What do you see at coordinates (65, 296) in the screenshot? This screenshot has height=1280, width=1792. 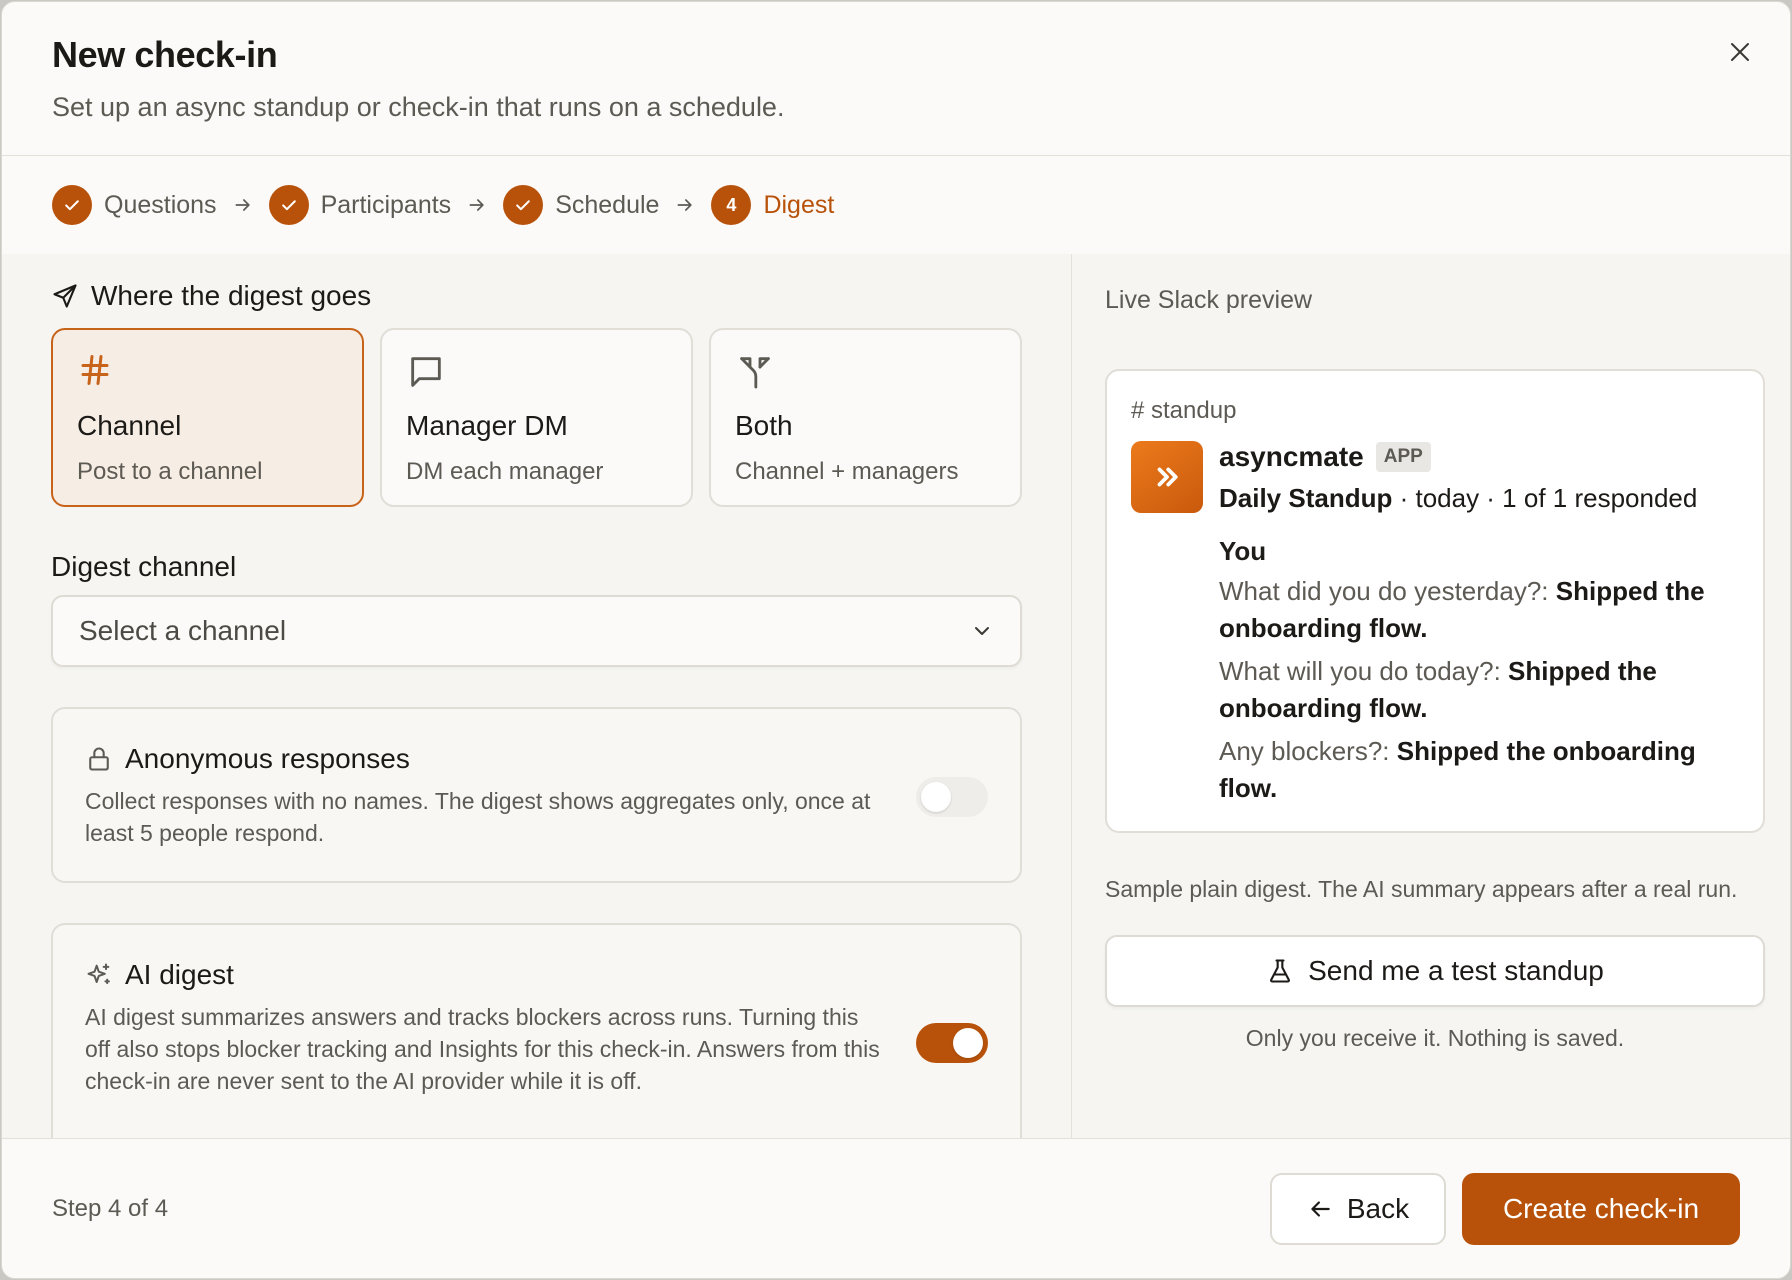 I see `send-icon` at bounding box center [65, 296].